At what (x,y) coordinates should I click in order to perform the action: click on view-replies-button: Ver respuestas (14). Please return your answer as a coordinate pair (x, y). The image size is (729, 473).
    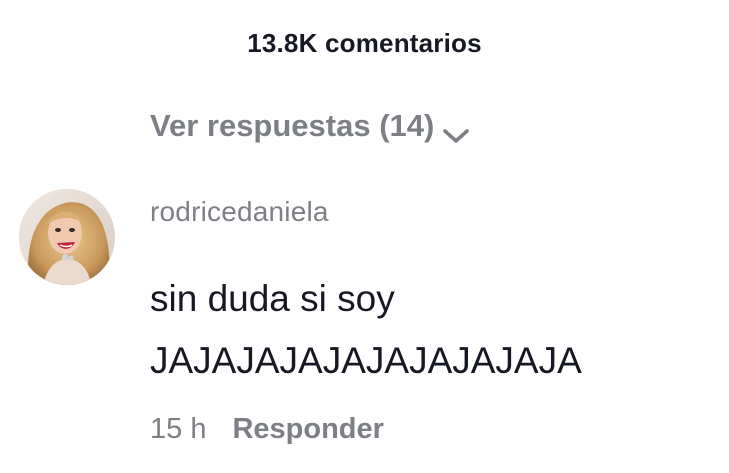
    Looking at the image, I should click on (310, 126).